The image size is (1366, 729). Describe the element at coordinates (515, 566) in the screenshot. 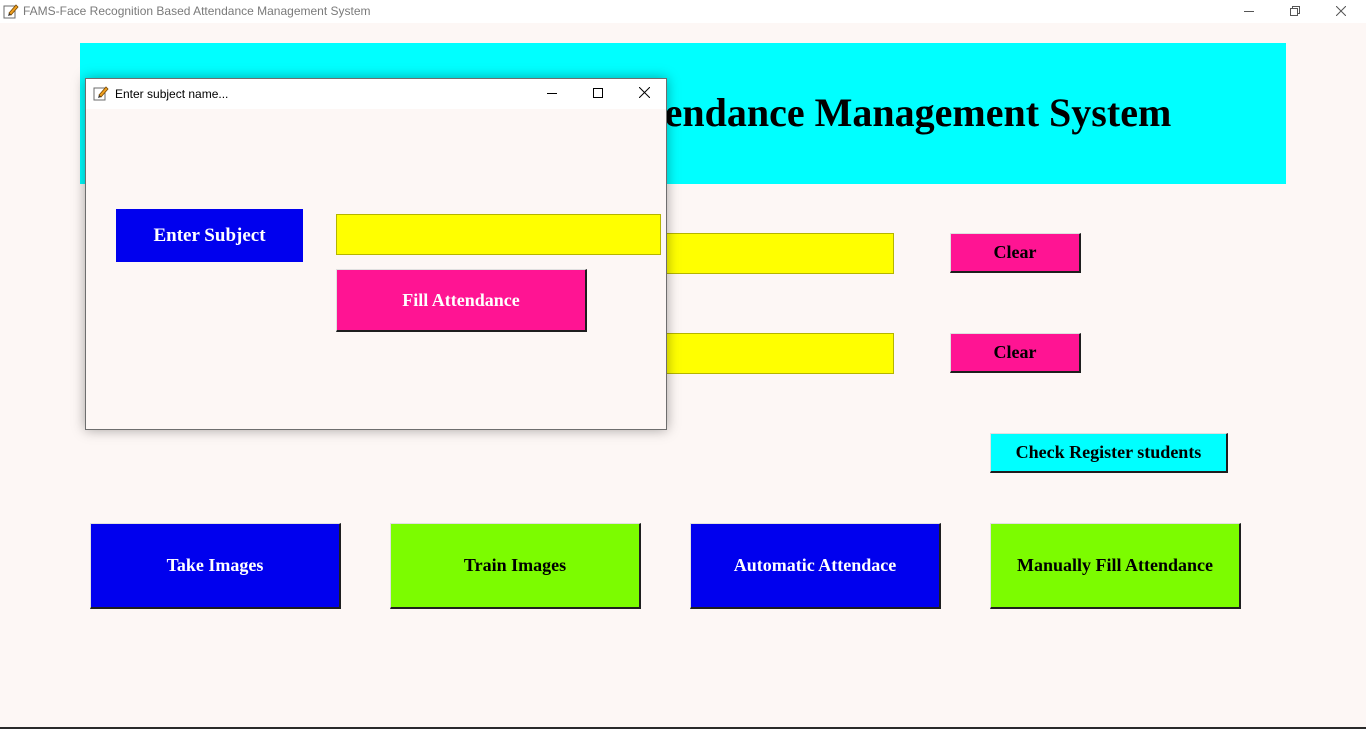

I see `train-images-button: Train Images` at that location.